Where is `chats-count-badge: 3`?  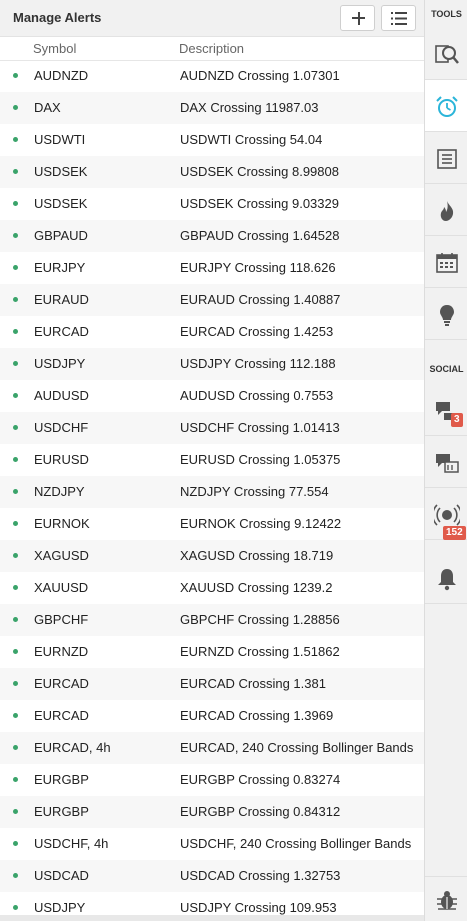 chats-count-badge: 3 is located at coordinates (457, 420).